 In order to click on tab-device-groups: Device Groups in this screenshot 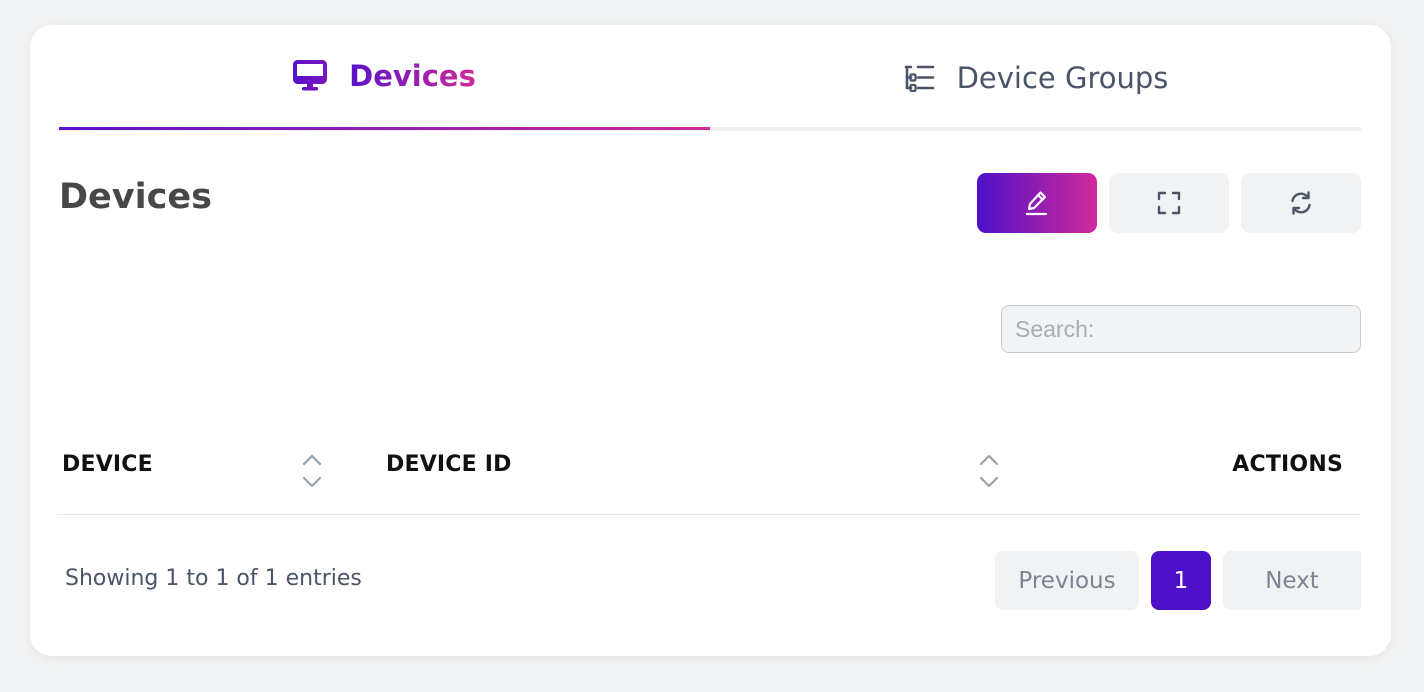, I will do `click(1035, 78)`.